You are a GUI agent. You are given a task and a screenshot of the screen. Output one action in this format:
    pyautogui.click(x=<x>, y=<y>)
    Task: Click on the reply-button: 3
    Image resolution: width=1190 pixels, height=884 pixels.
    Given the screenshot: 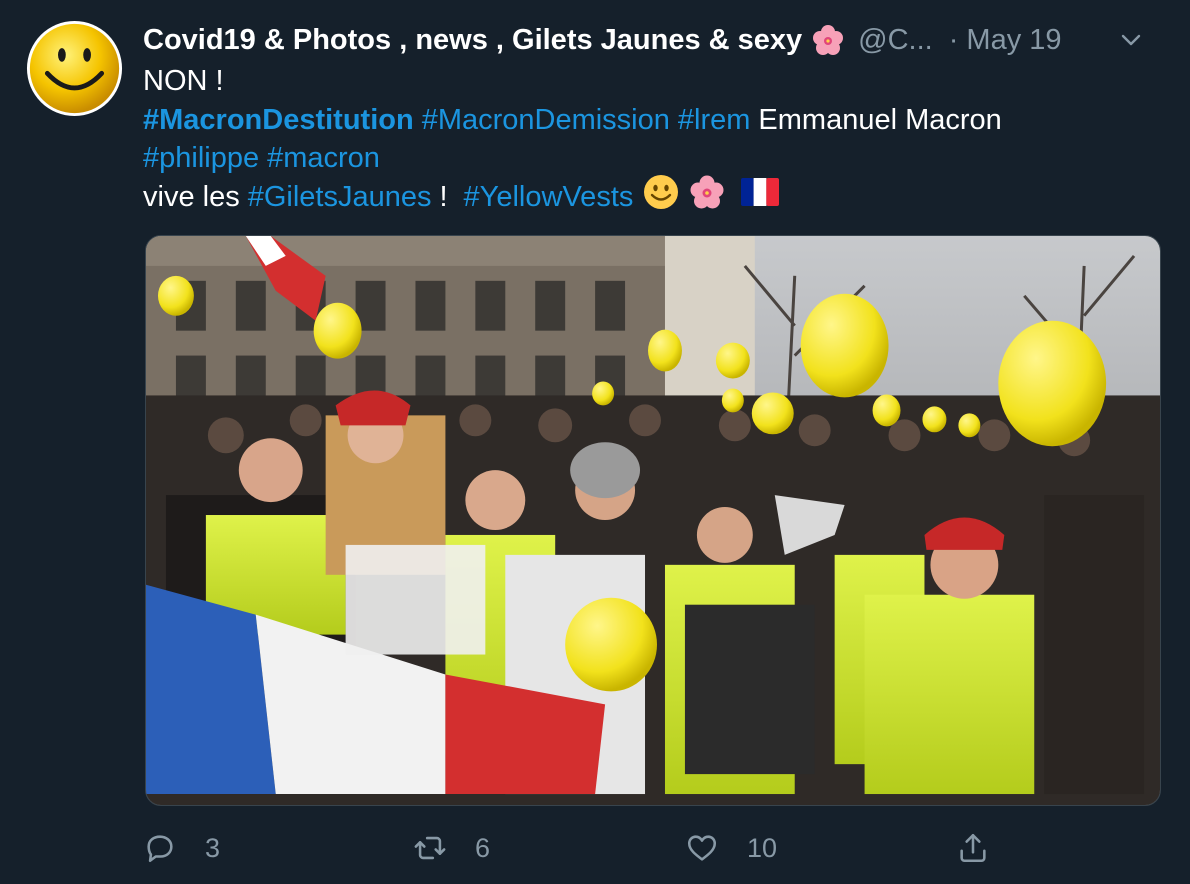 What is the action you would take?
    pyautogui.click(x=181, y=848)
    